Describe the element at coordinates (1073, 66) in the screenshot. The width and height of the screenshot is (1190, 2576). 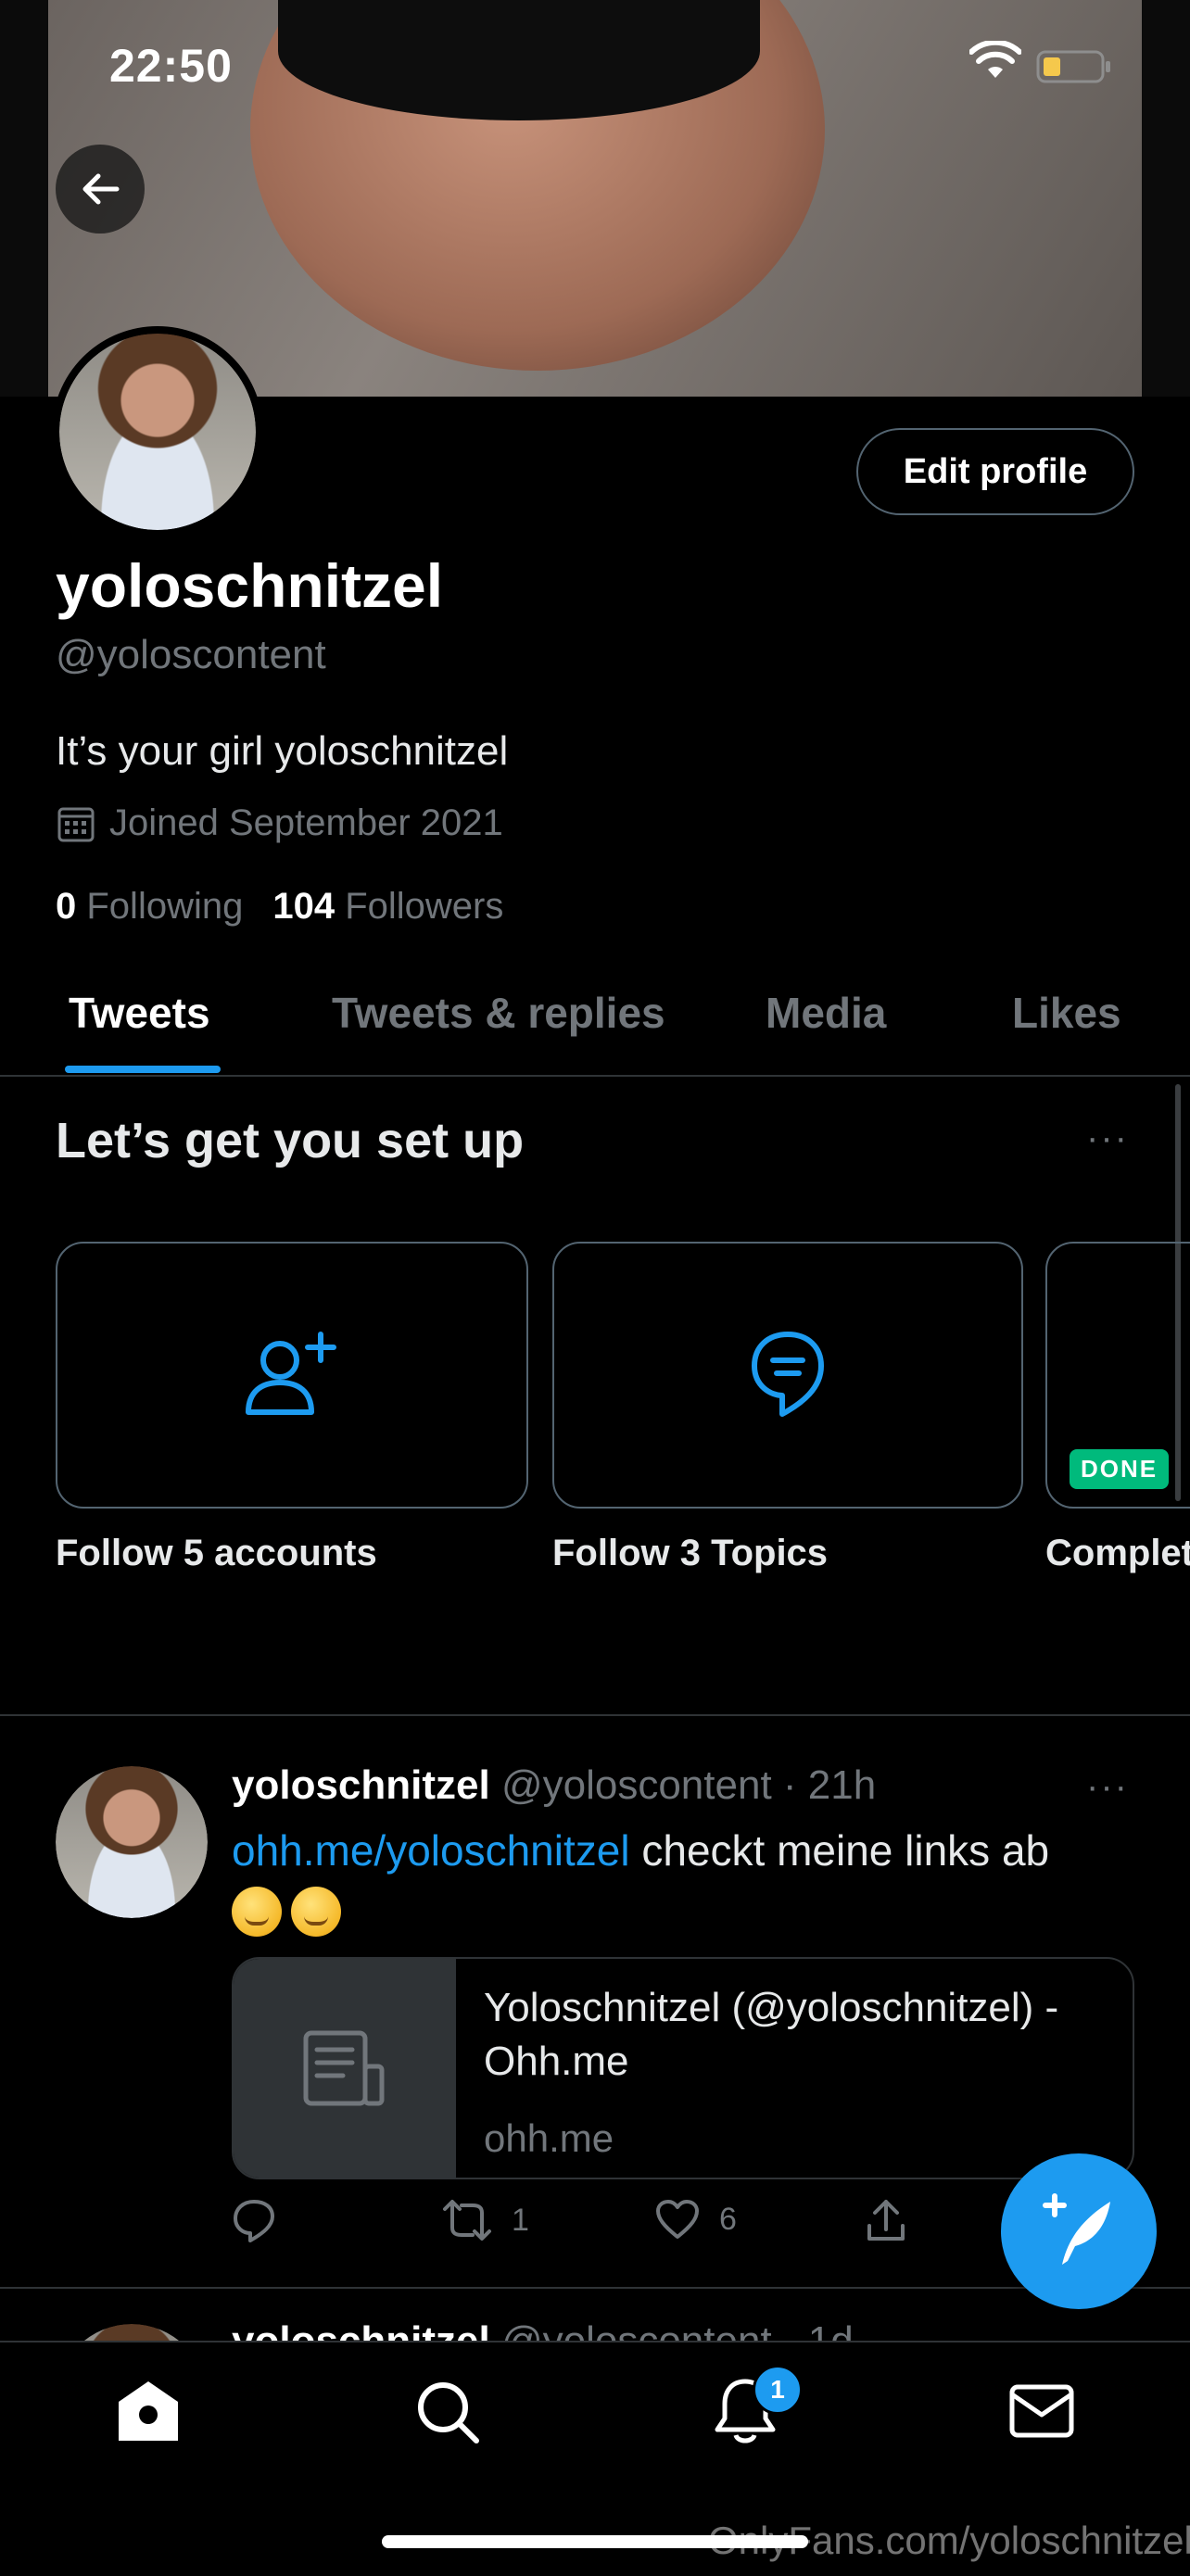
I see `battery-icon` at that location.